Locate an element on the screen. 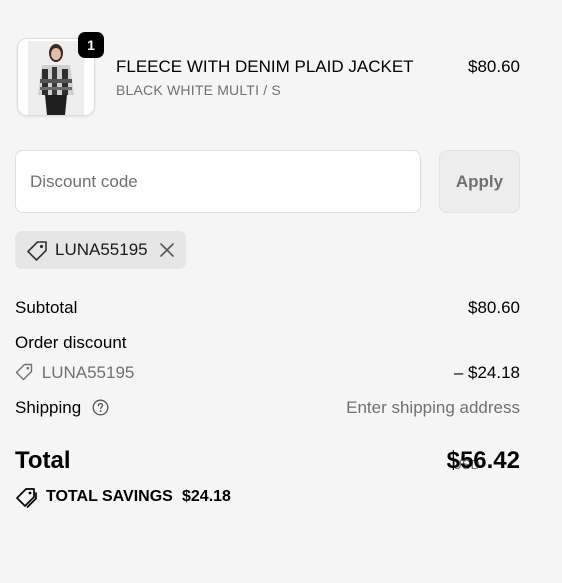 The image size is (562, 583). double-tag-icon is located at coordinates (26, 498).